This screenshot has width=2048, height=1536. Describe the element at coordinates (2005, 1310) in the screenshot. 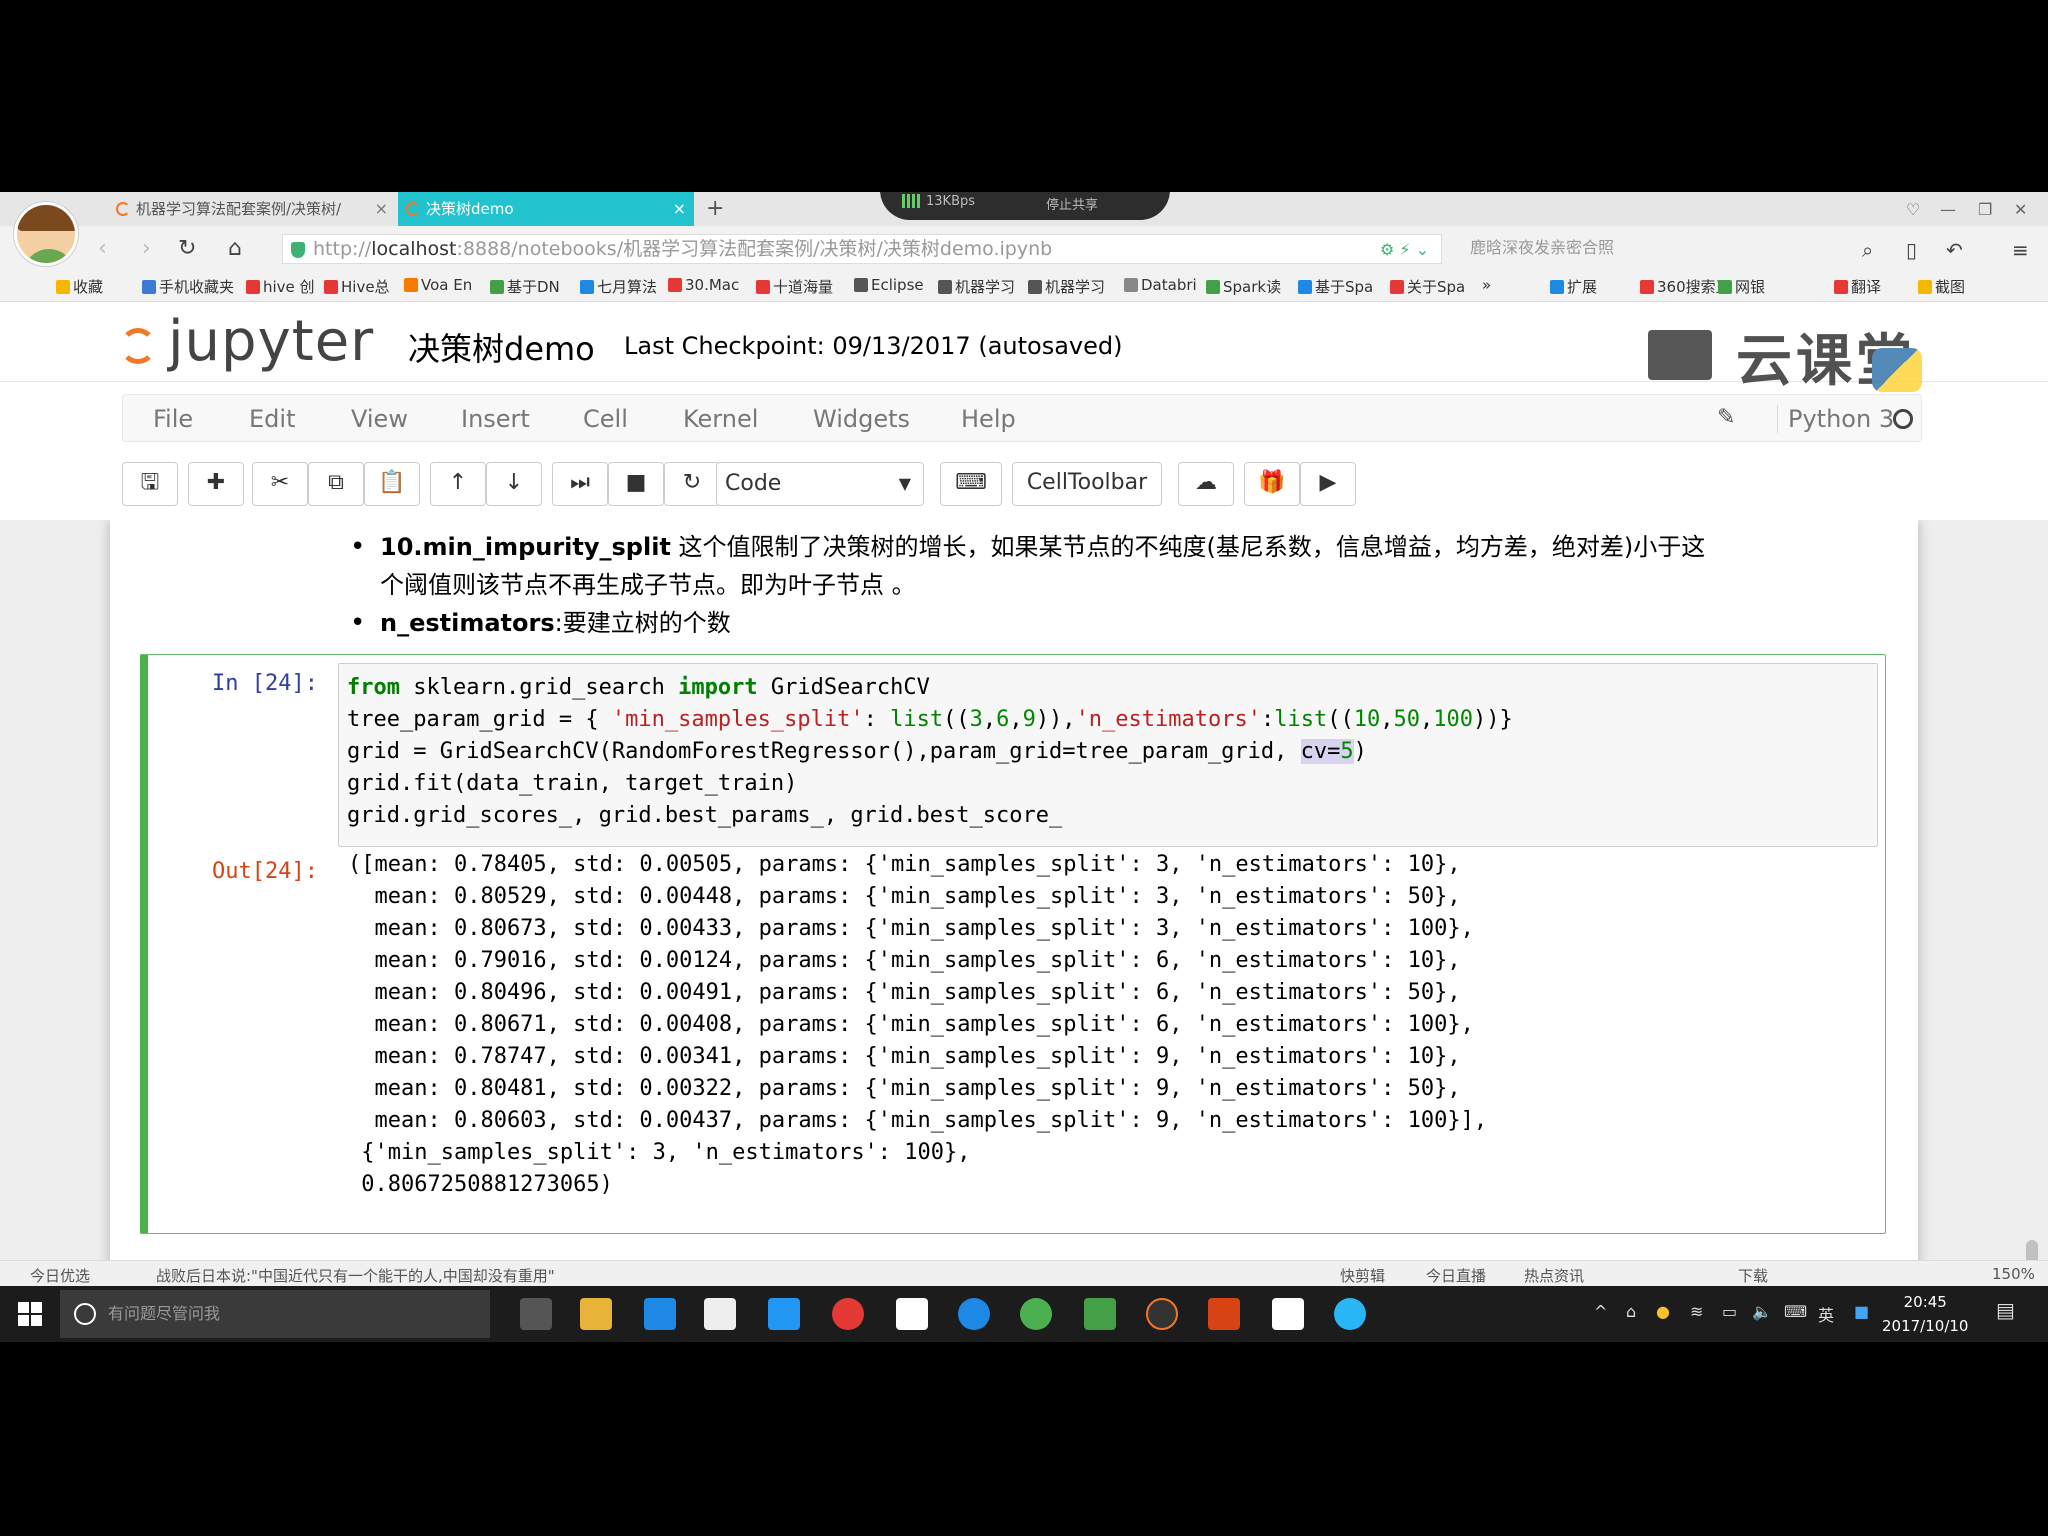

I see `notification-center-icon: ▤` at that location.